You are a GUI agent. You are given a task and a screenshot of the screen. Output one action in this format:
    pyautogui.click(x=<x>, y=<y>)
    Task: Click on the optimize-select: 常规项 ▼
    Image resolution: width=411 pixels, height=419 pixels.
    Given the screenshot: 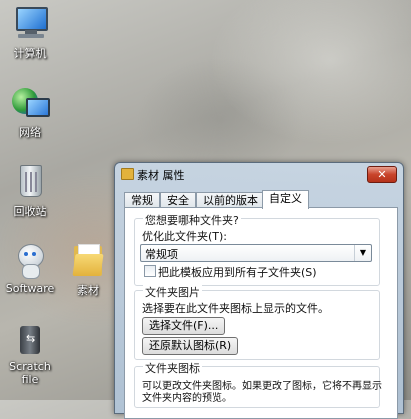 What is the action you would take?
    pyautogui.click(x=256, y=253)
    